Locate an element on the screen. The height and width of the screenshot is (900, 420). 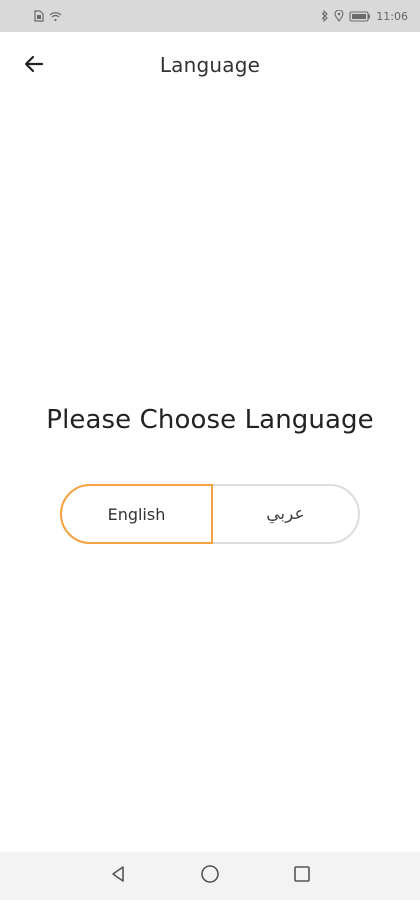
wifi-icon is located at coordinates (55, 16).